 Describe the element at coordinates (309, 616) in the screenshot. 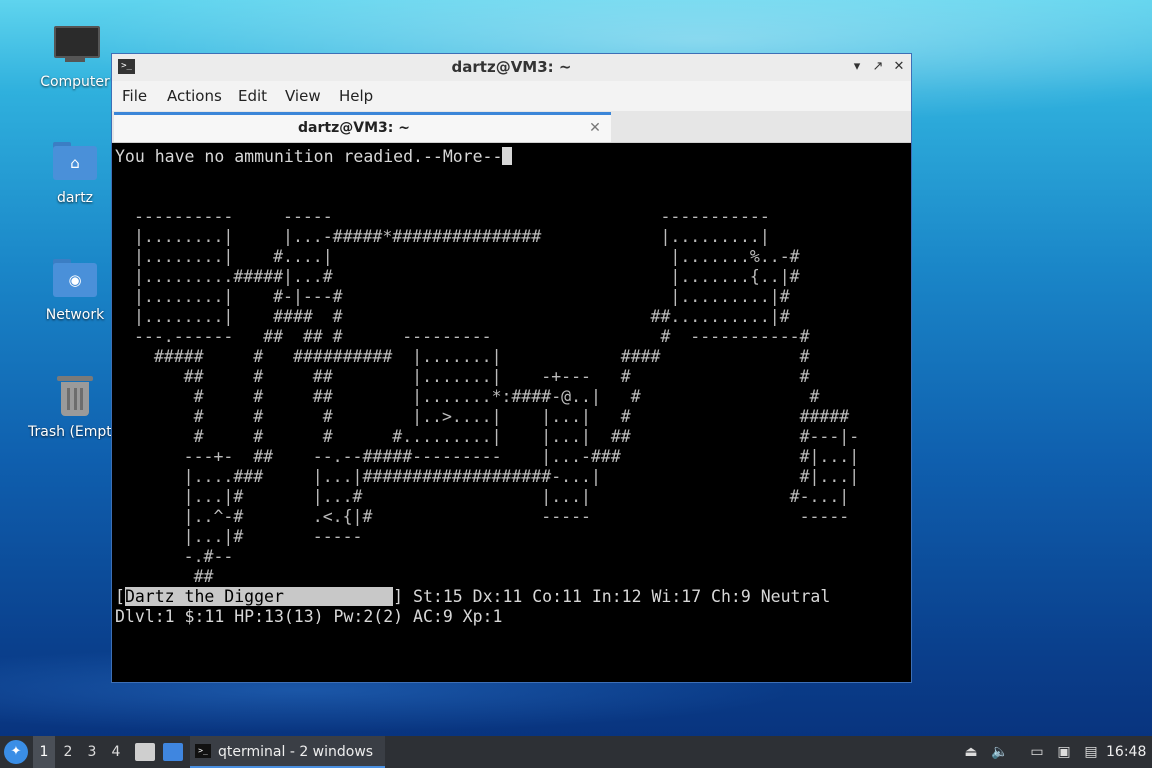

I see `status-line-2: Dlvl:1 $:11 HP:13(13) Pw:2(2) AC:9 Xp:1` at that location.